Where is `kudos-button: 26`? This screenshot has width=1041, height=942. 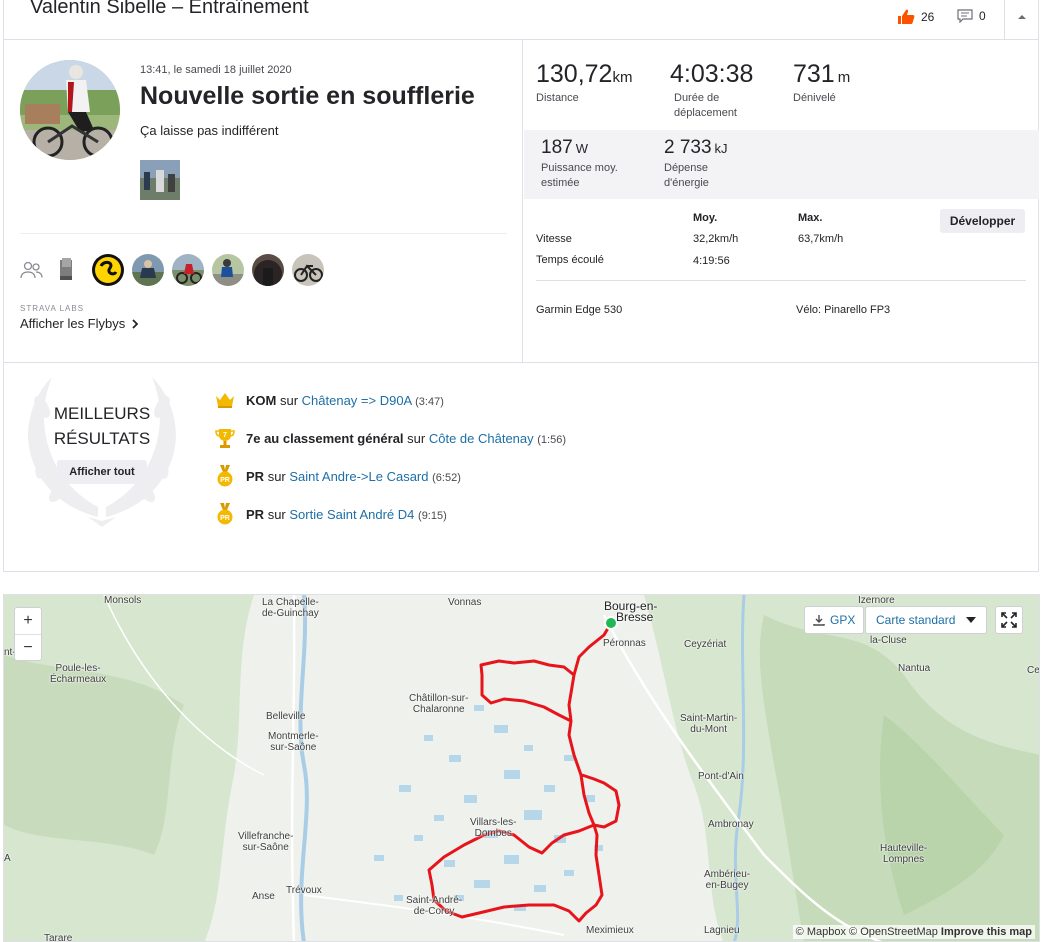 kudos-button: 26 is located at coordinates (915, 17).